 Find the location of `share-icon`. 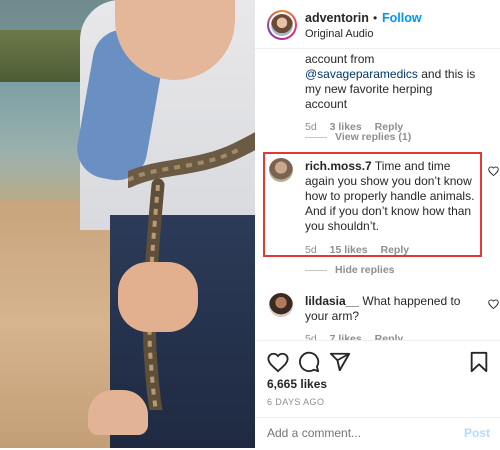

share-icon is located at coordinates (340, 362).